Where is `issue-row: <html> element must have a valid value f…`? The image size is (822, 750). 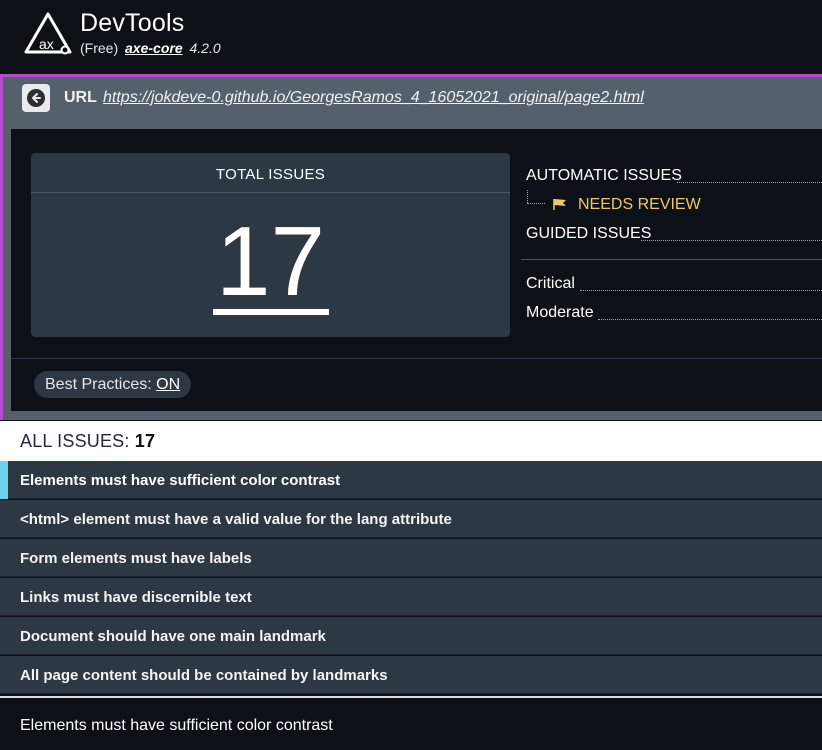 issue-row: <html> element must have a valid value f… is located at coordinates (411, 519).